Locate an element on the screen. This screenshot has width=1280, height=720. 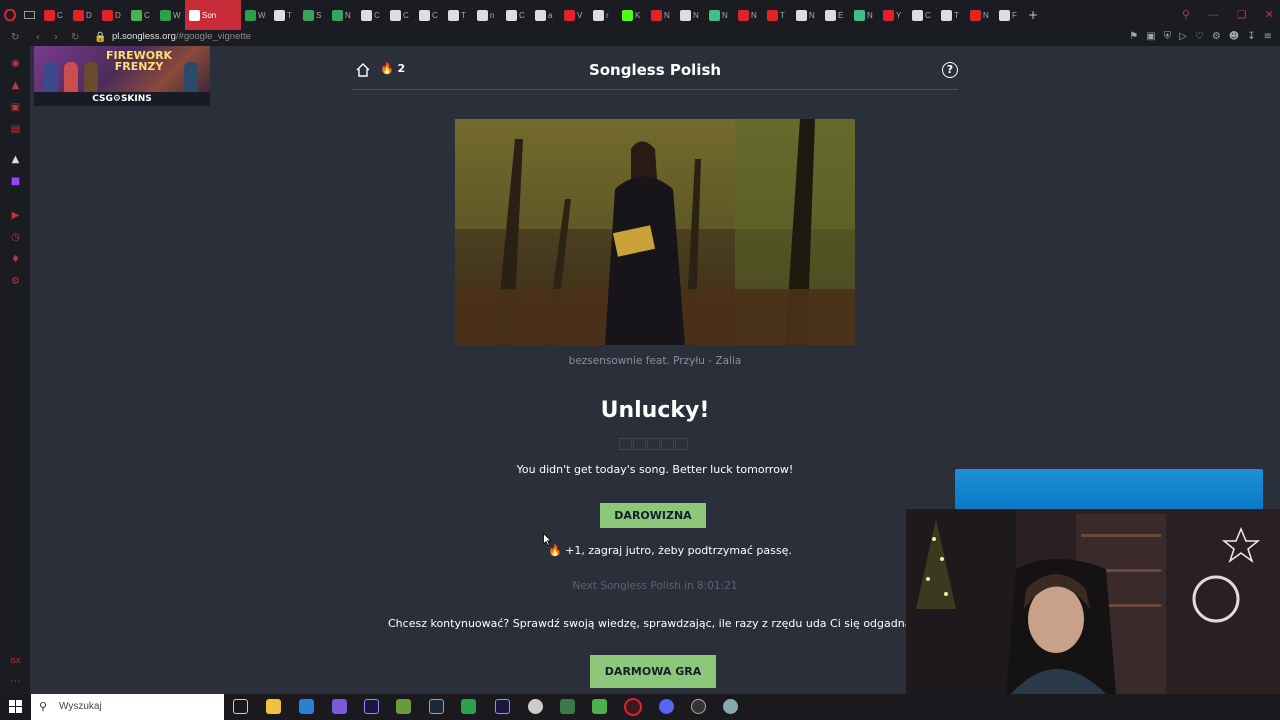
game-launcher-icon is located at coordinates (599, 706).